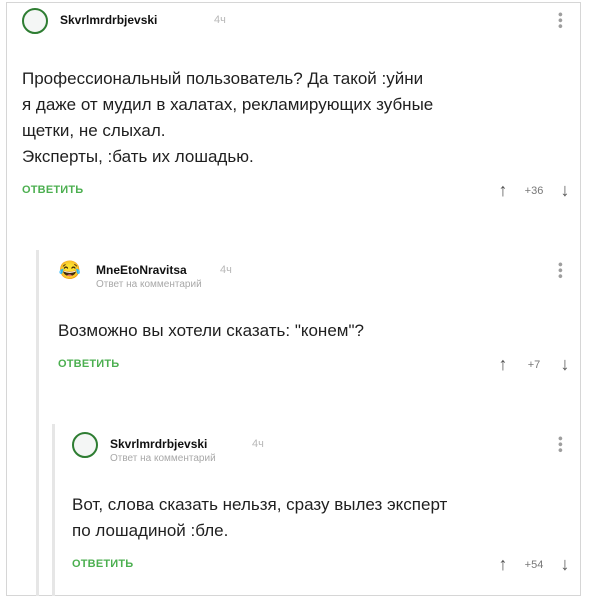 The height and width of the screenshot is (600, 589). I want to click on avatar: 😂, so click(70, 270).